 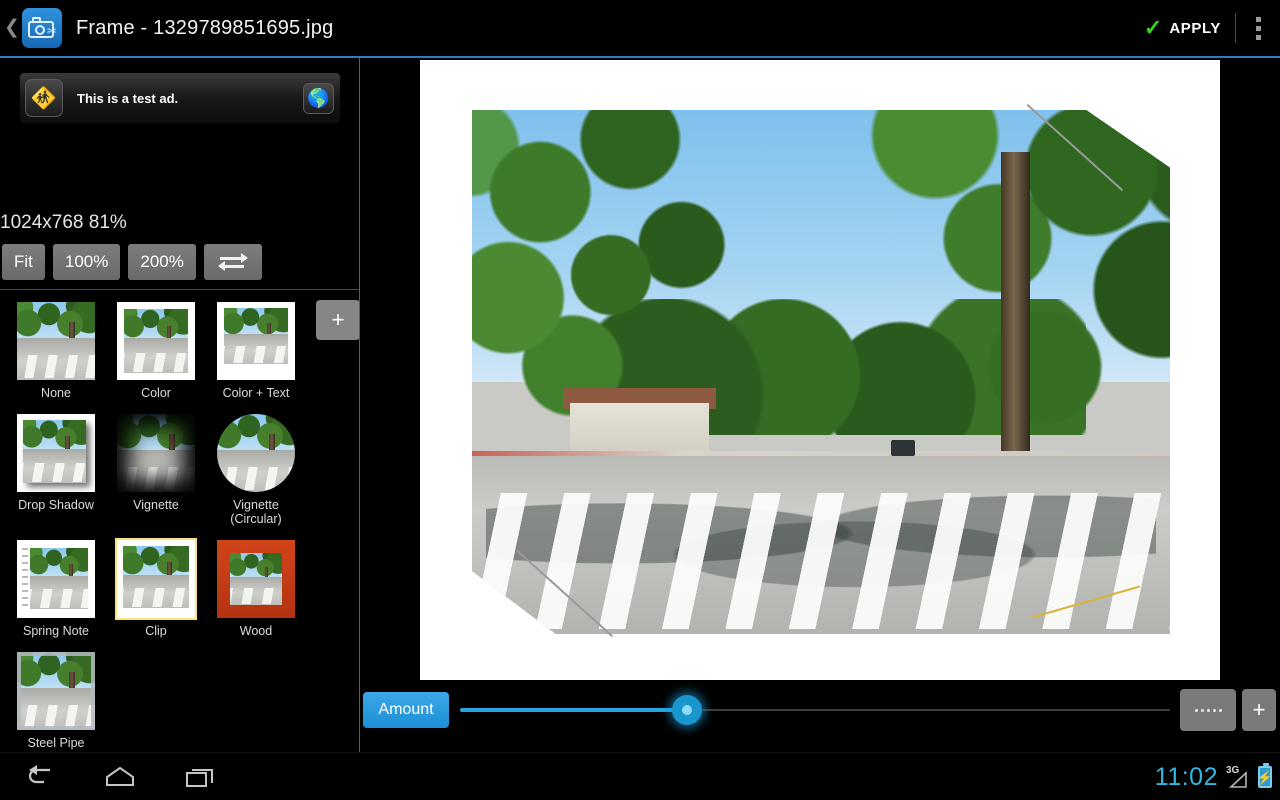 I want to click on frame-item-label: None, so click(x=56, y=393).